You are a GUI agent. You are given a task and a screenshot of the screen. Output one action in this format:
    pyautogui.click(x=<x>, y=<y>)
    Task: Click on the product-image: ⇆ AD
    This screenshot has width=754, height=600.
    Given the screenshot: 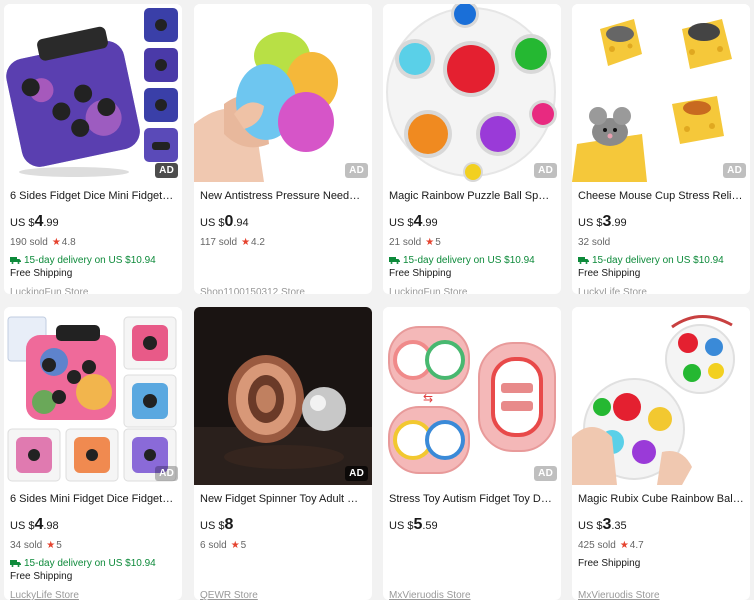 What is the action you would take?
    pyautogui.click(x=472, y=396)
    